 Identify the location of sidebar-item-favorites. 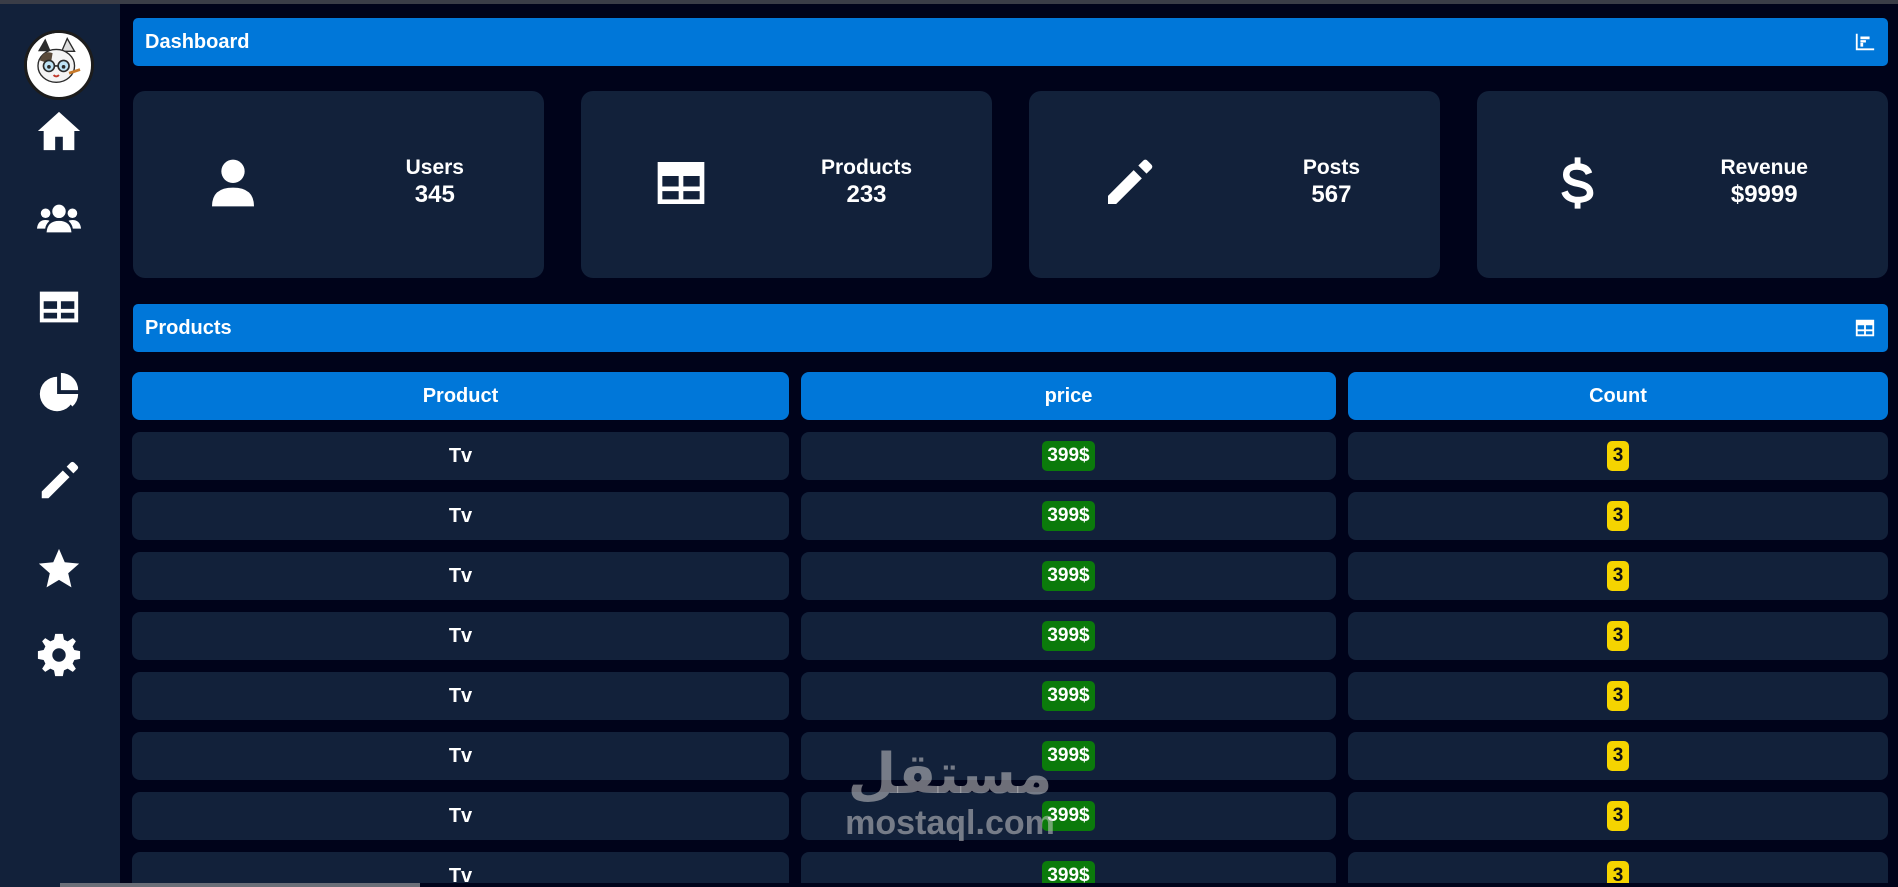
(59, 569).